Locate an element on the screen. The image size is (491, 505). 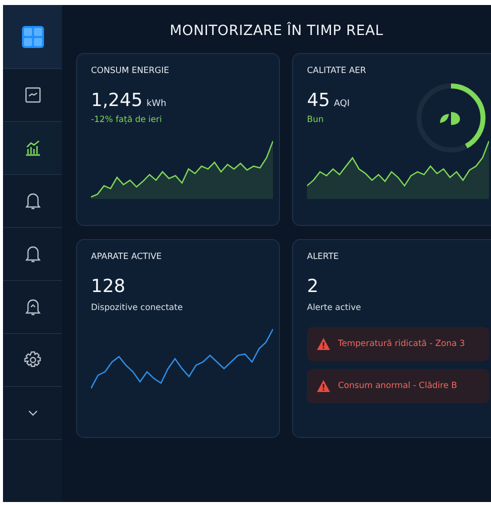
card-title: APARATE ACTIVE is located at coordinates (127, 257).